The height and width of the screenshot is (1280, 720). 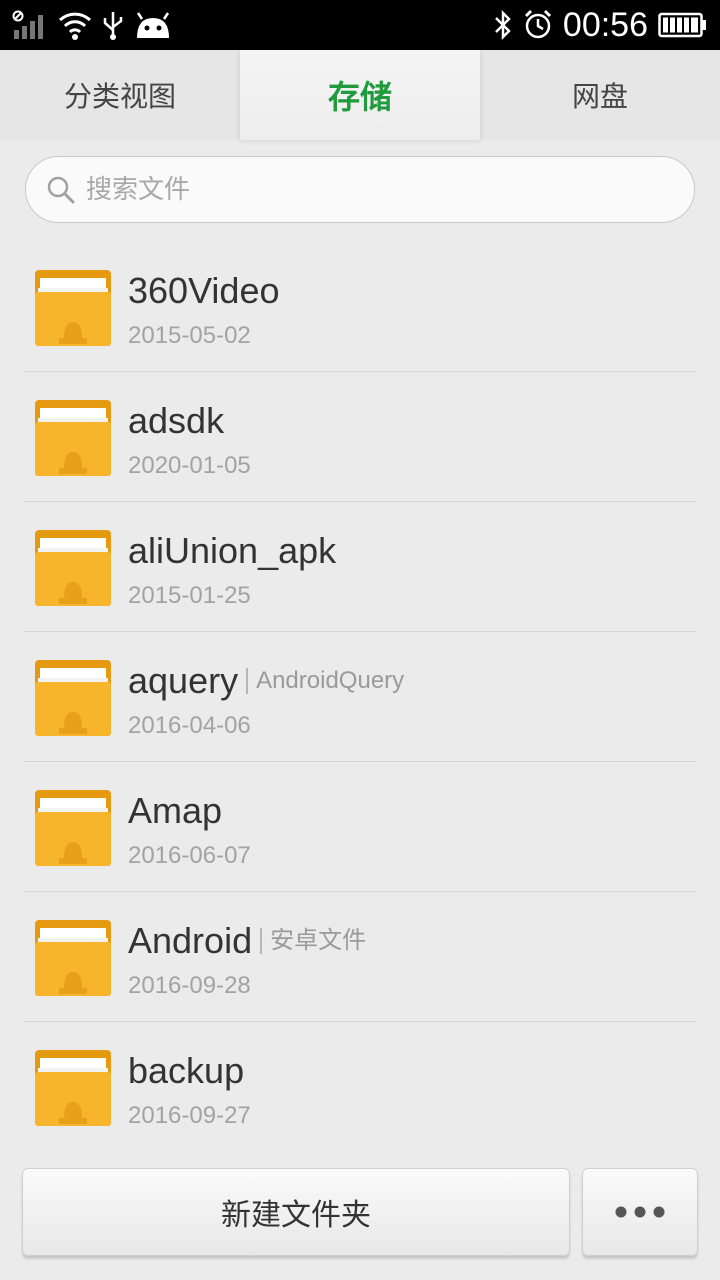 What do you see at coordinates (360, 437) in the screenshot?
I see `list-item: adsdk 2020-01-05` at bounding box center [360, 437].